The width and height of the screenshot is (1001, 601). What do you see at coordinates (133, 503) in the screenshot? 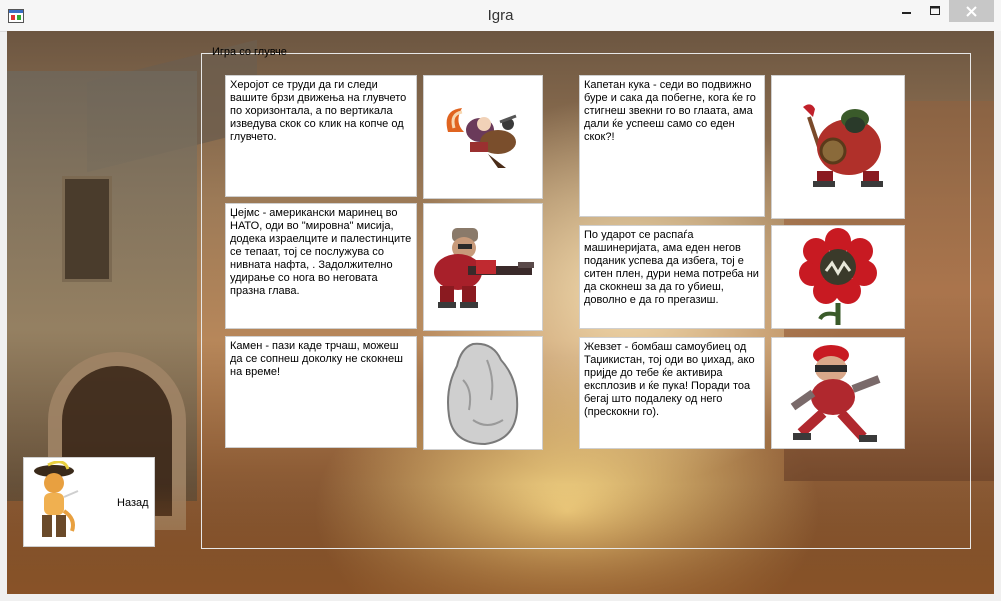
I see `back-label: Назад` at bounding box center [133, 503].